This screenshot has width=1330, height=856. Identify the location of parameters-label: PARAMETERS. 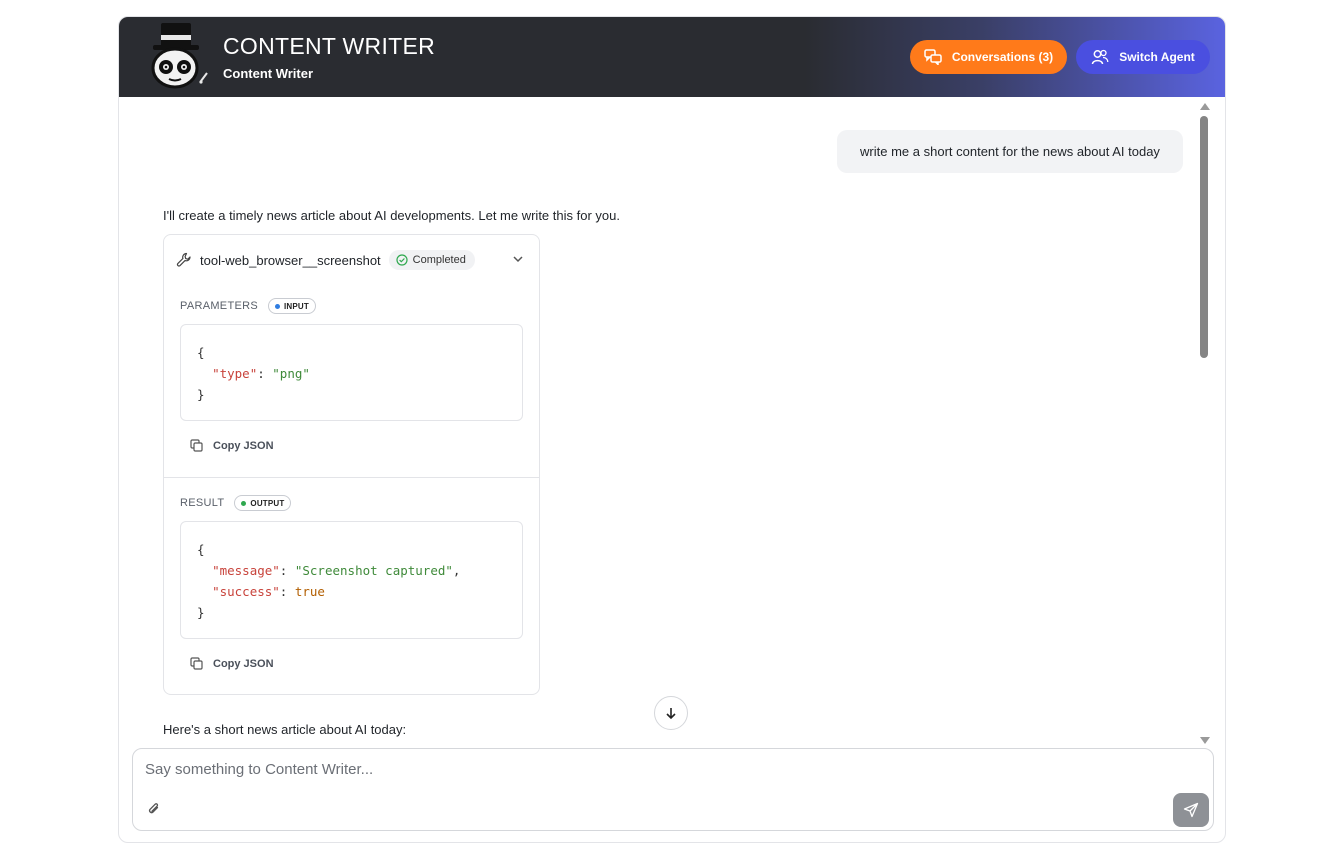
(219, 306).